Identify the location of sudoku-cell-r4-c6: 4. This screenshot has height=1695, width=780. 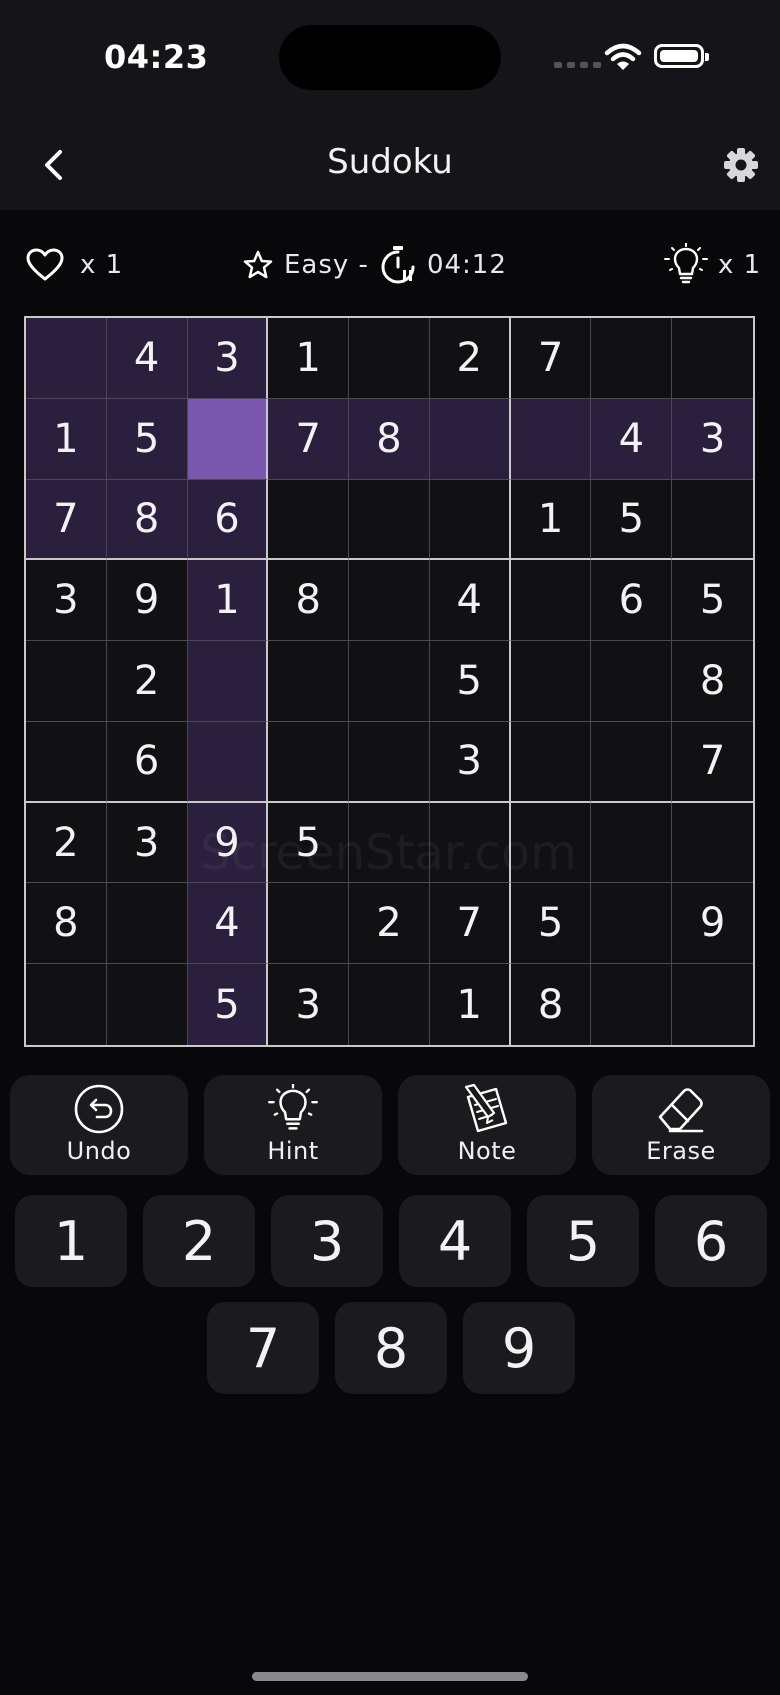
(470, 601).